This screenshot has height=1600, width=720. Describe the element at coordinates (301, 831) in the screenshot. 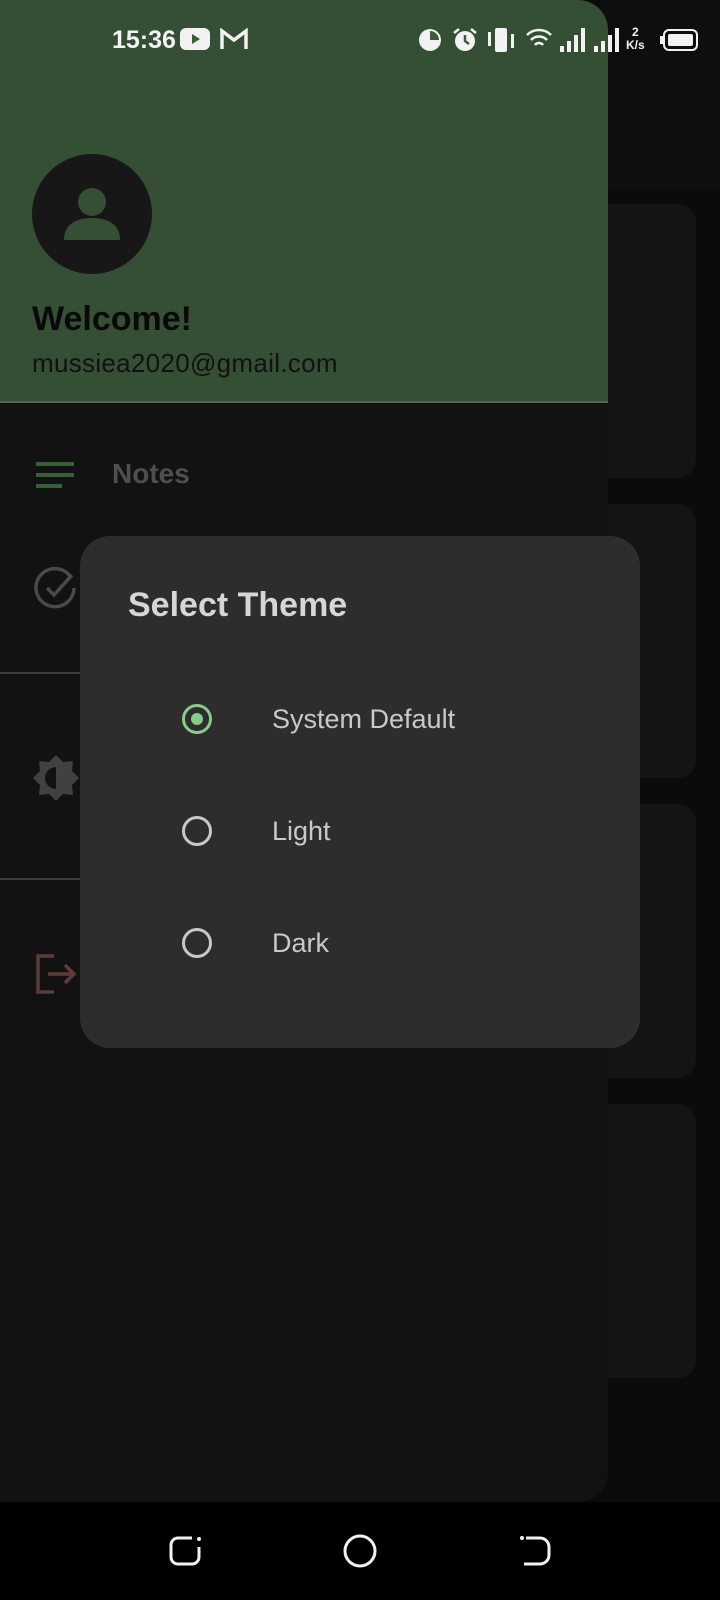

I see `option-label: Light` at that location.